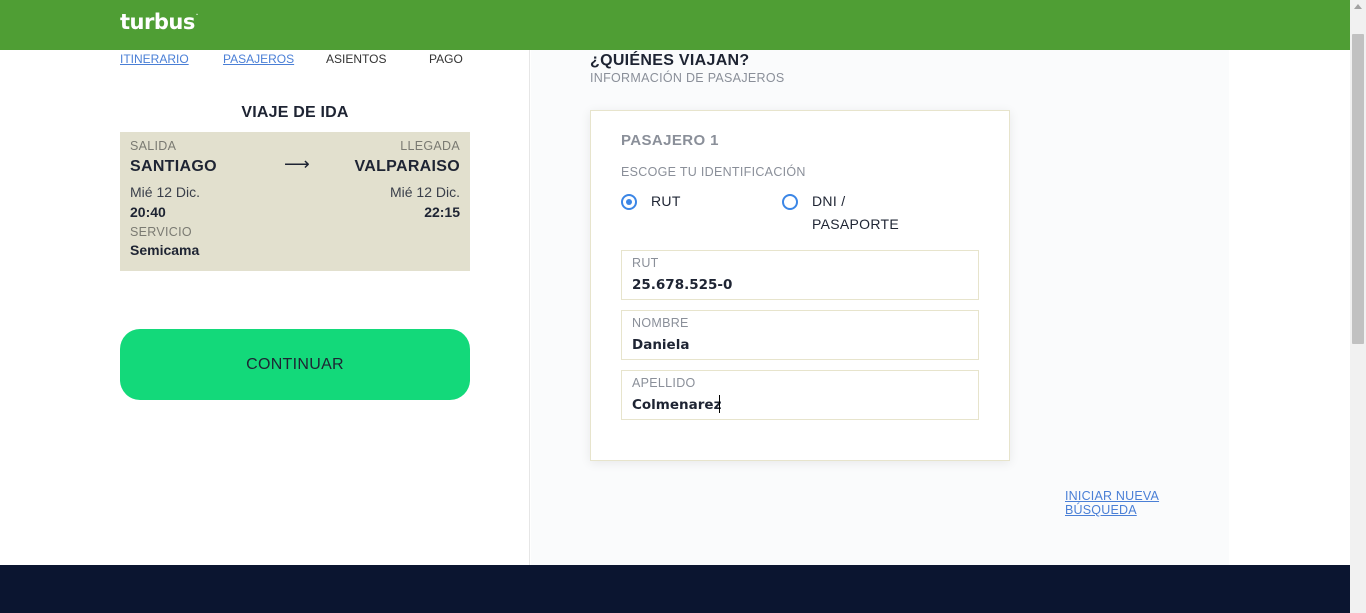 The image size is (1366, 613). I want to click on dni-radio-label: DNI /, so click(828, 201).